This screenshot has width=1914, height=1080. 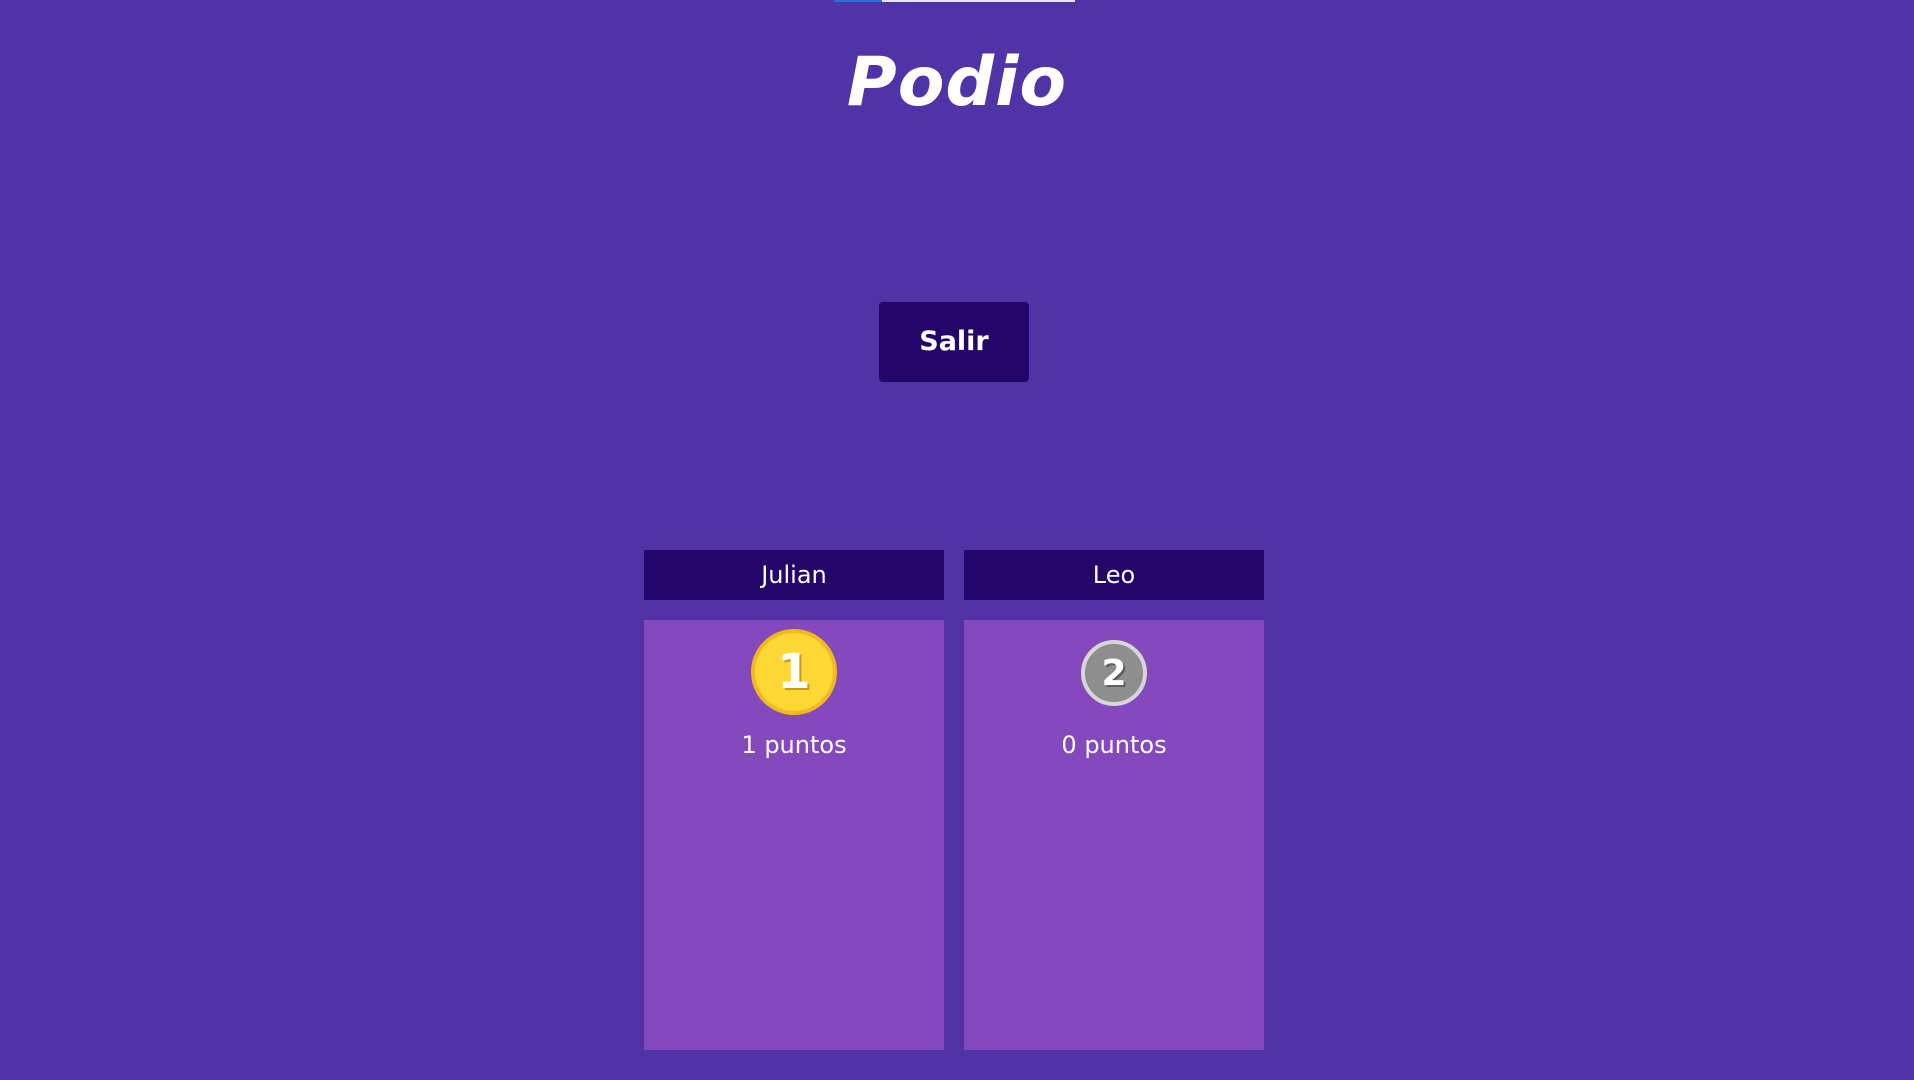 I want to click on podium-block: 1 1 puntos, so click(x=794, y=835).